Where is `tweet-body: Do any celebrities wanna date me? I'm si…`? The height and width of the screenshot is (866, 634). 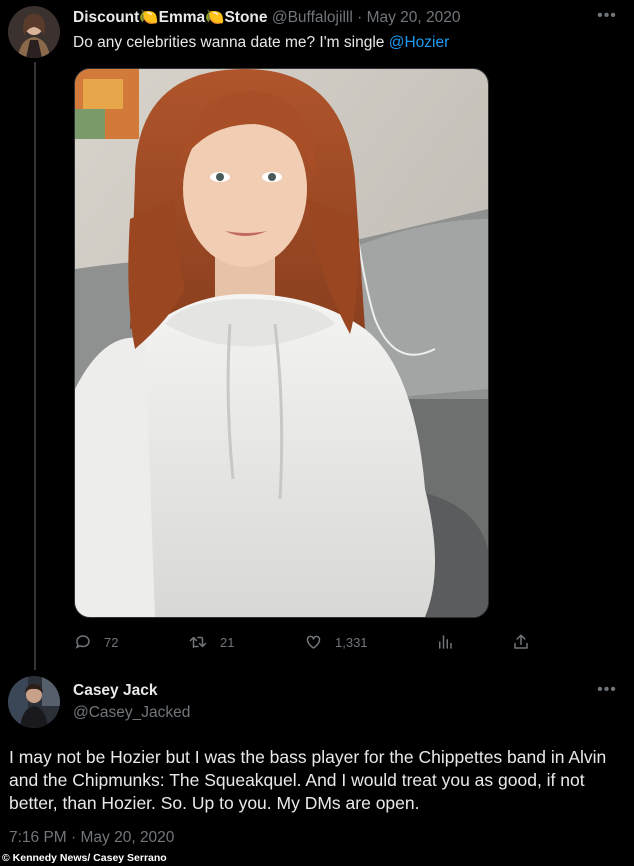
tweet-body: Do any celebrities wanna date me? I'm si… is located at coordinates (231, 42).